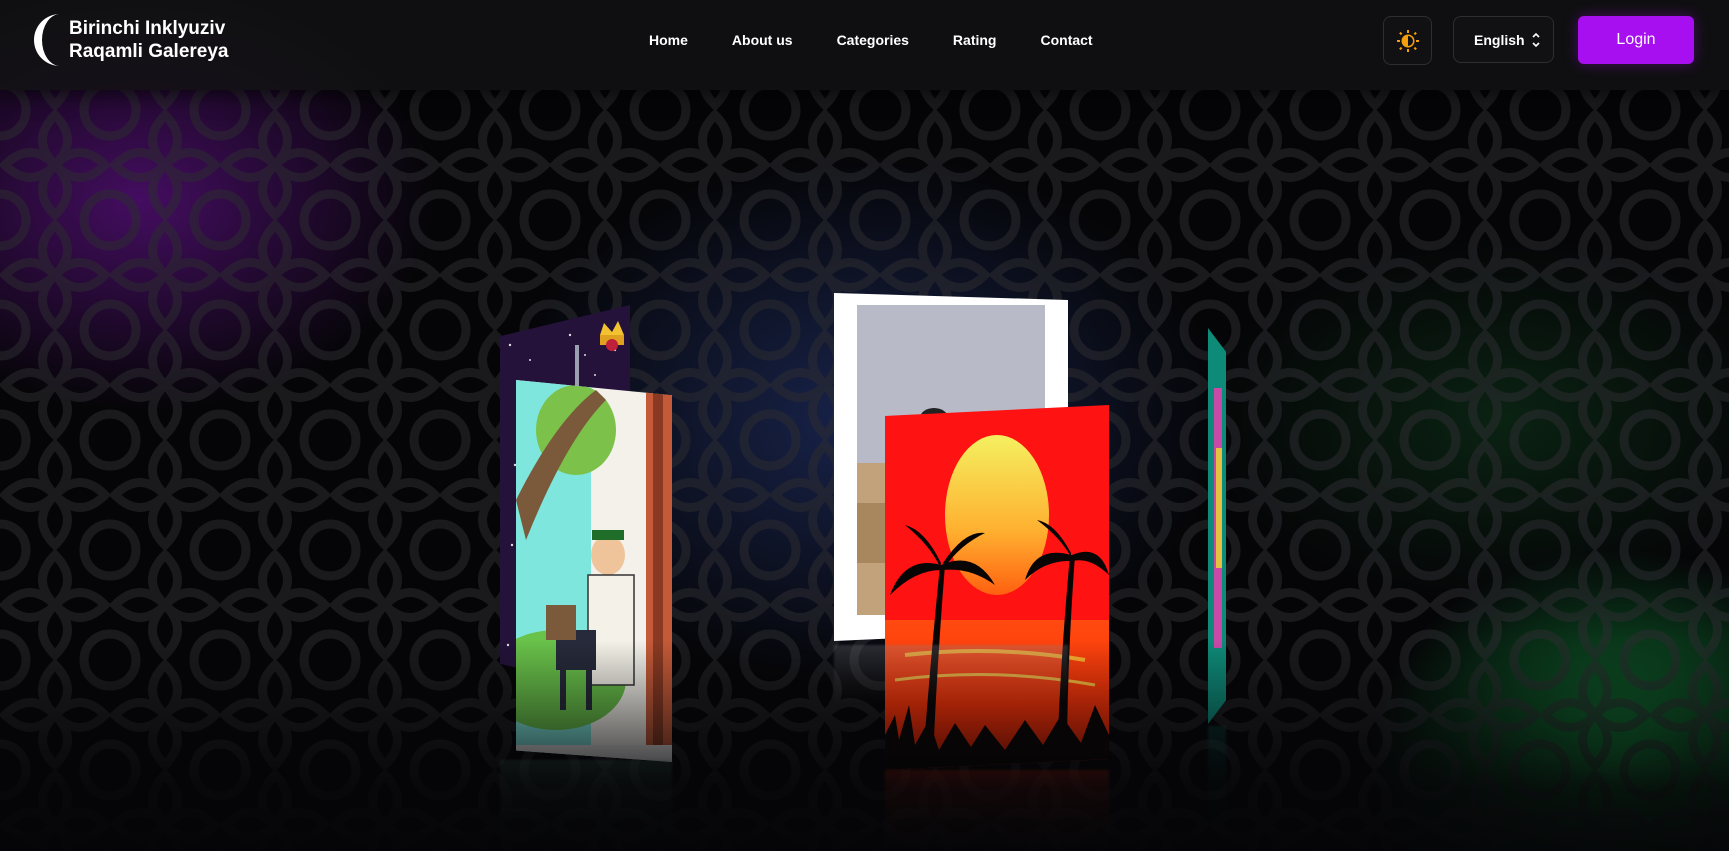 This screenshot has height=851, width=1729. I want to click on nav-contact: Contact, so click(1066, 40).